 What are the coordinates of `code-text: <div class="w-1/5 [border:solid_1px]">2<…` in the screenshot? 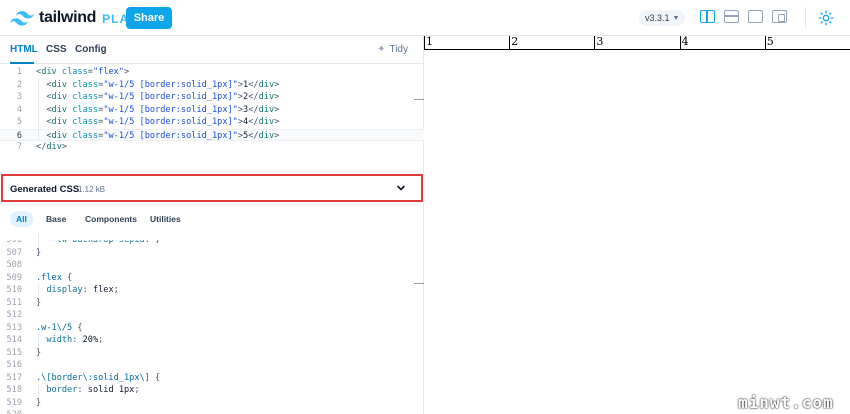 It's located at (163, 97).